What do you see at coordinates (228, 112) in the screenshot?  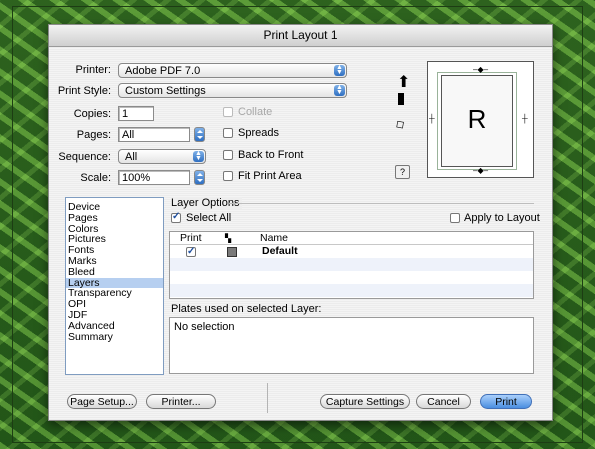 I see `collate-checkbox` at bounding box center [228, 112].